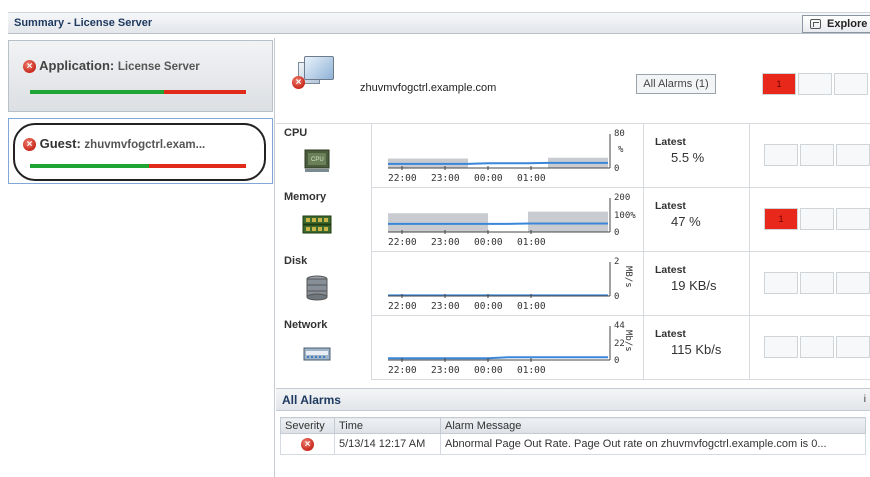 The image size is (870, 477). I want to click on metric-name: Memory, so click(305, 197).